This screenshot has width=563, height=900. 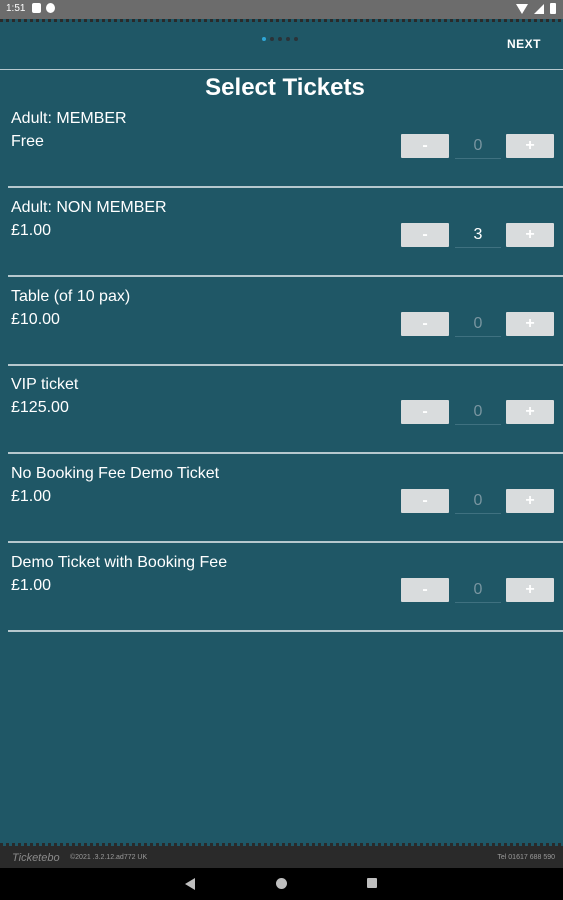 What do you see at coordinates (553, 8) in the screenshot?
I see `battery-icon` at bounding box center [553, 8].